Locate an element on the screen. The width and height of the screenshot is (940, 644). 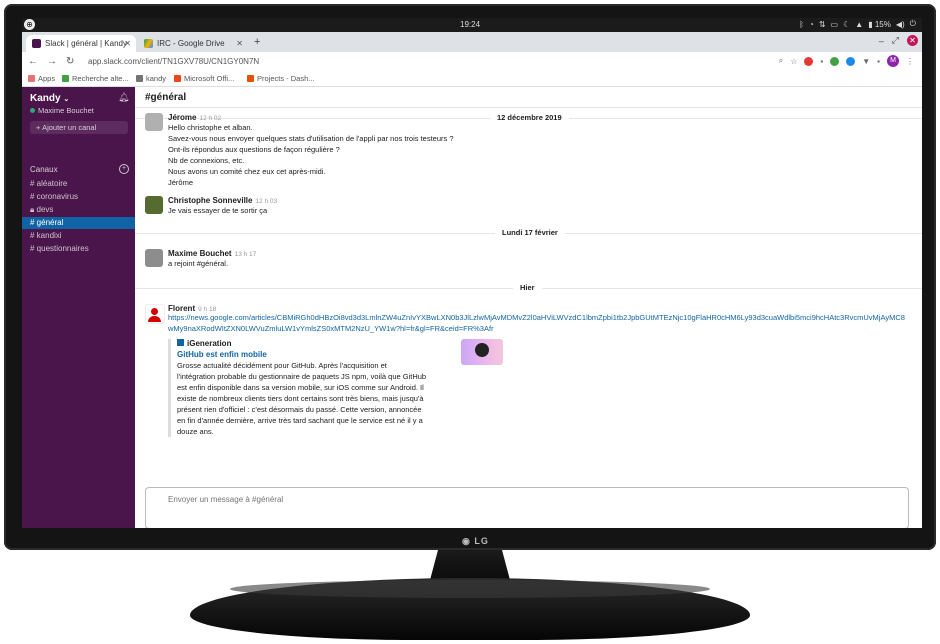
attachment-title: GitHub est enfin mobile is located at coordinates (337, 354).